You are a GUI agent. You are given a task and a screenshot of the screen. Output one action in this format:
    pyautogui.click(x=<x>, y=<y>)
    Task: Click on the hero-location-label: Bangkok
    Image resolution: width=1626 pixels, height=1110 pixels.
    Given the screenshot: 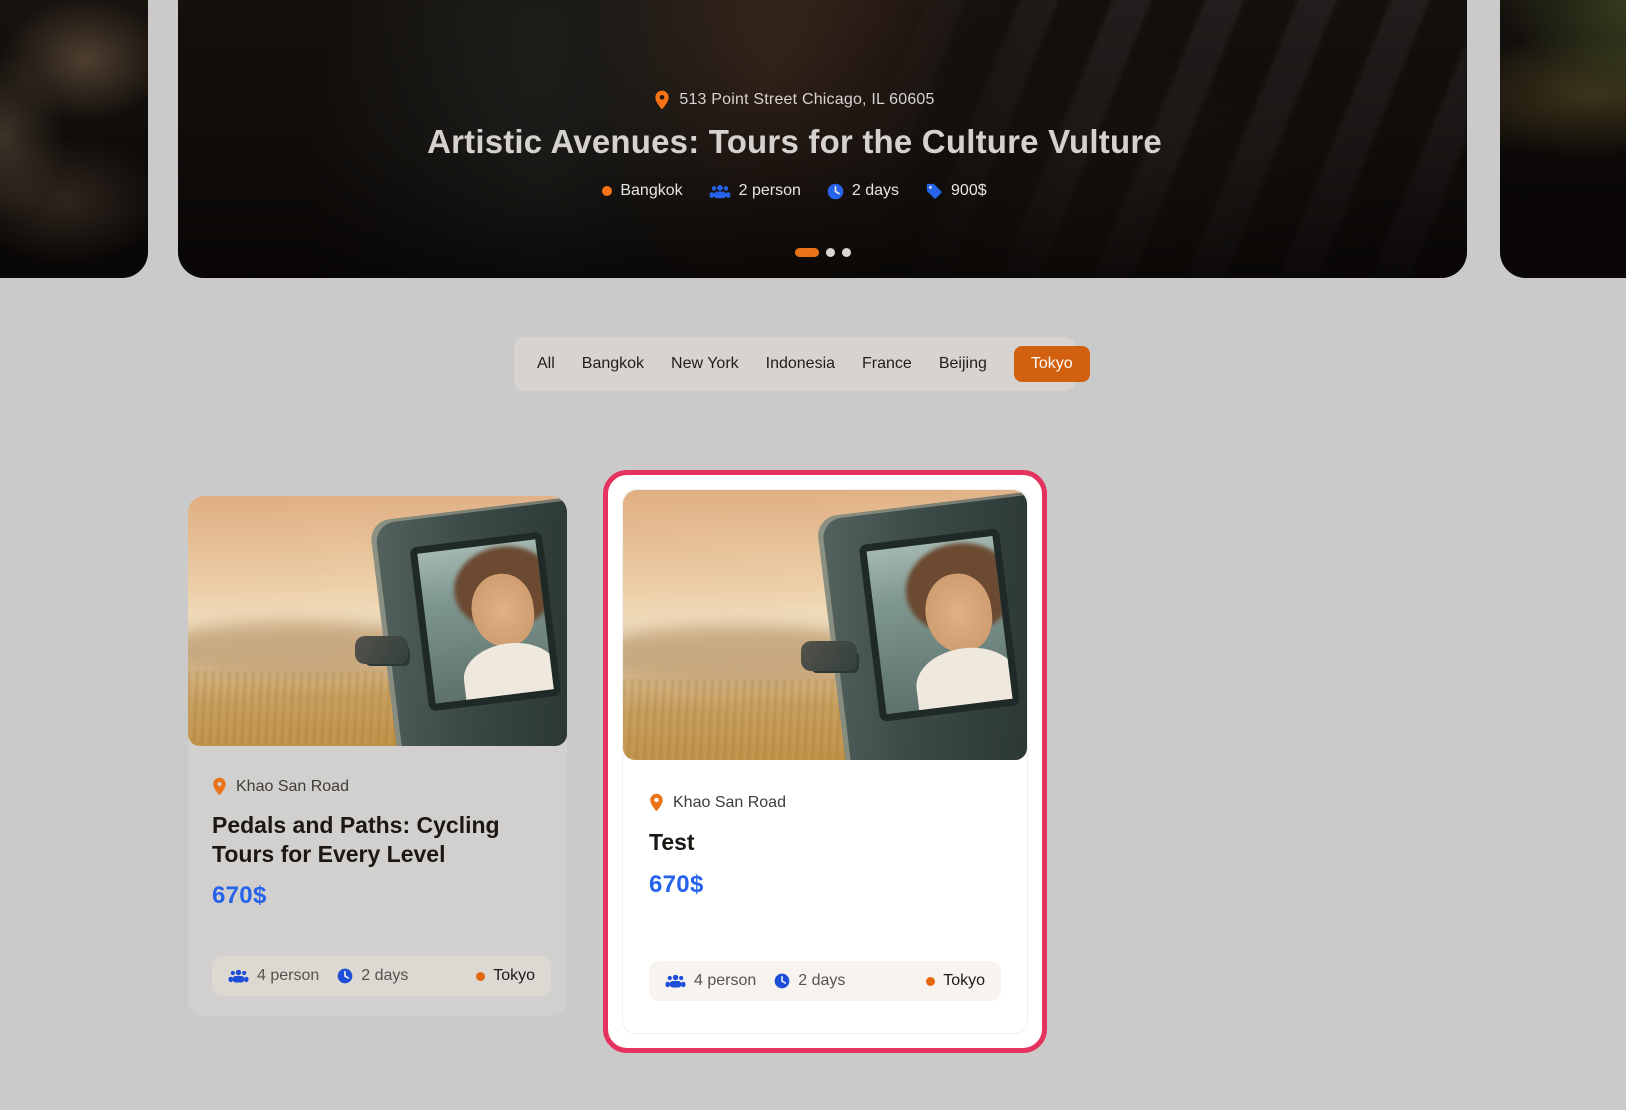 What is the action you would take?
    pyautogui.click(x=651, y=190)
    